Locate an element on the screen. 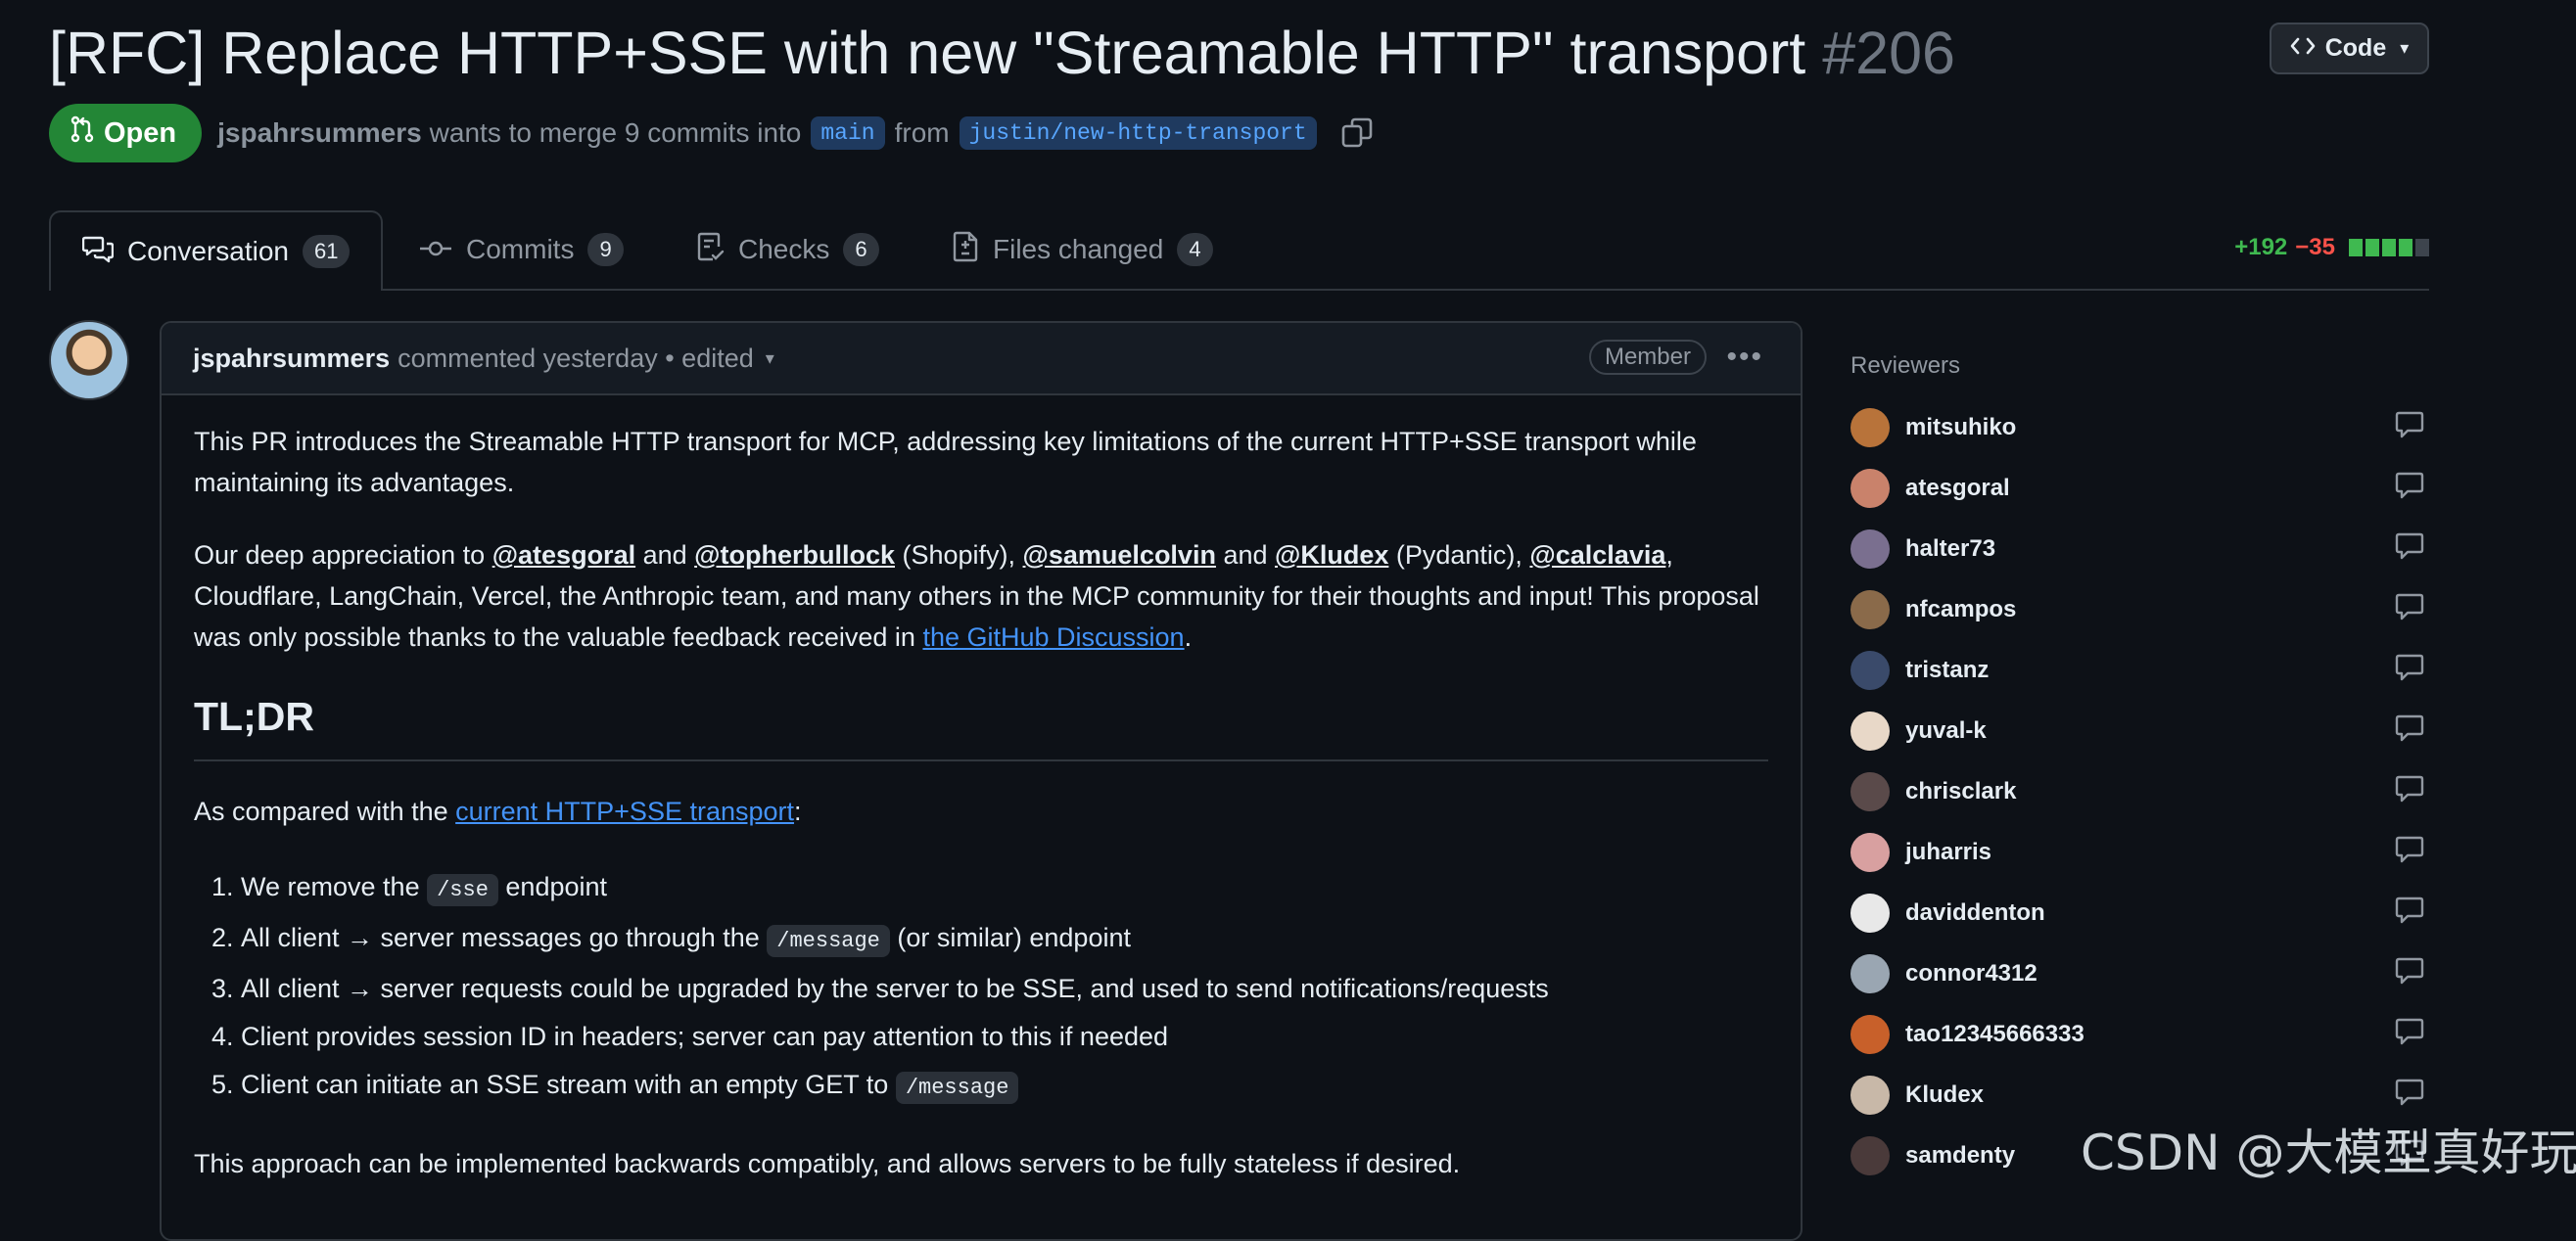 The height and width of the screenshot is (1241, 2576). state-label: Open is located at coordinates (140, 132).